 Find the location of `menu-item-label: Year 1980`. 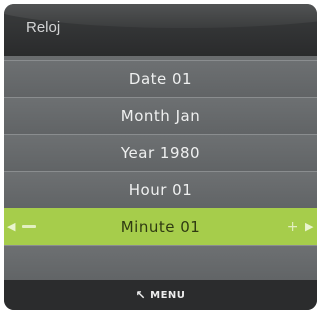

menu-item-label: Year 1980 is located at coordinates (160, 153).